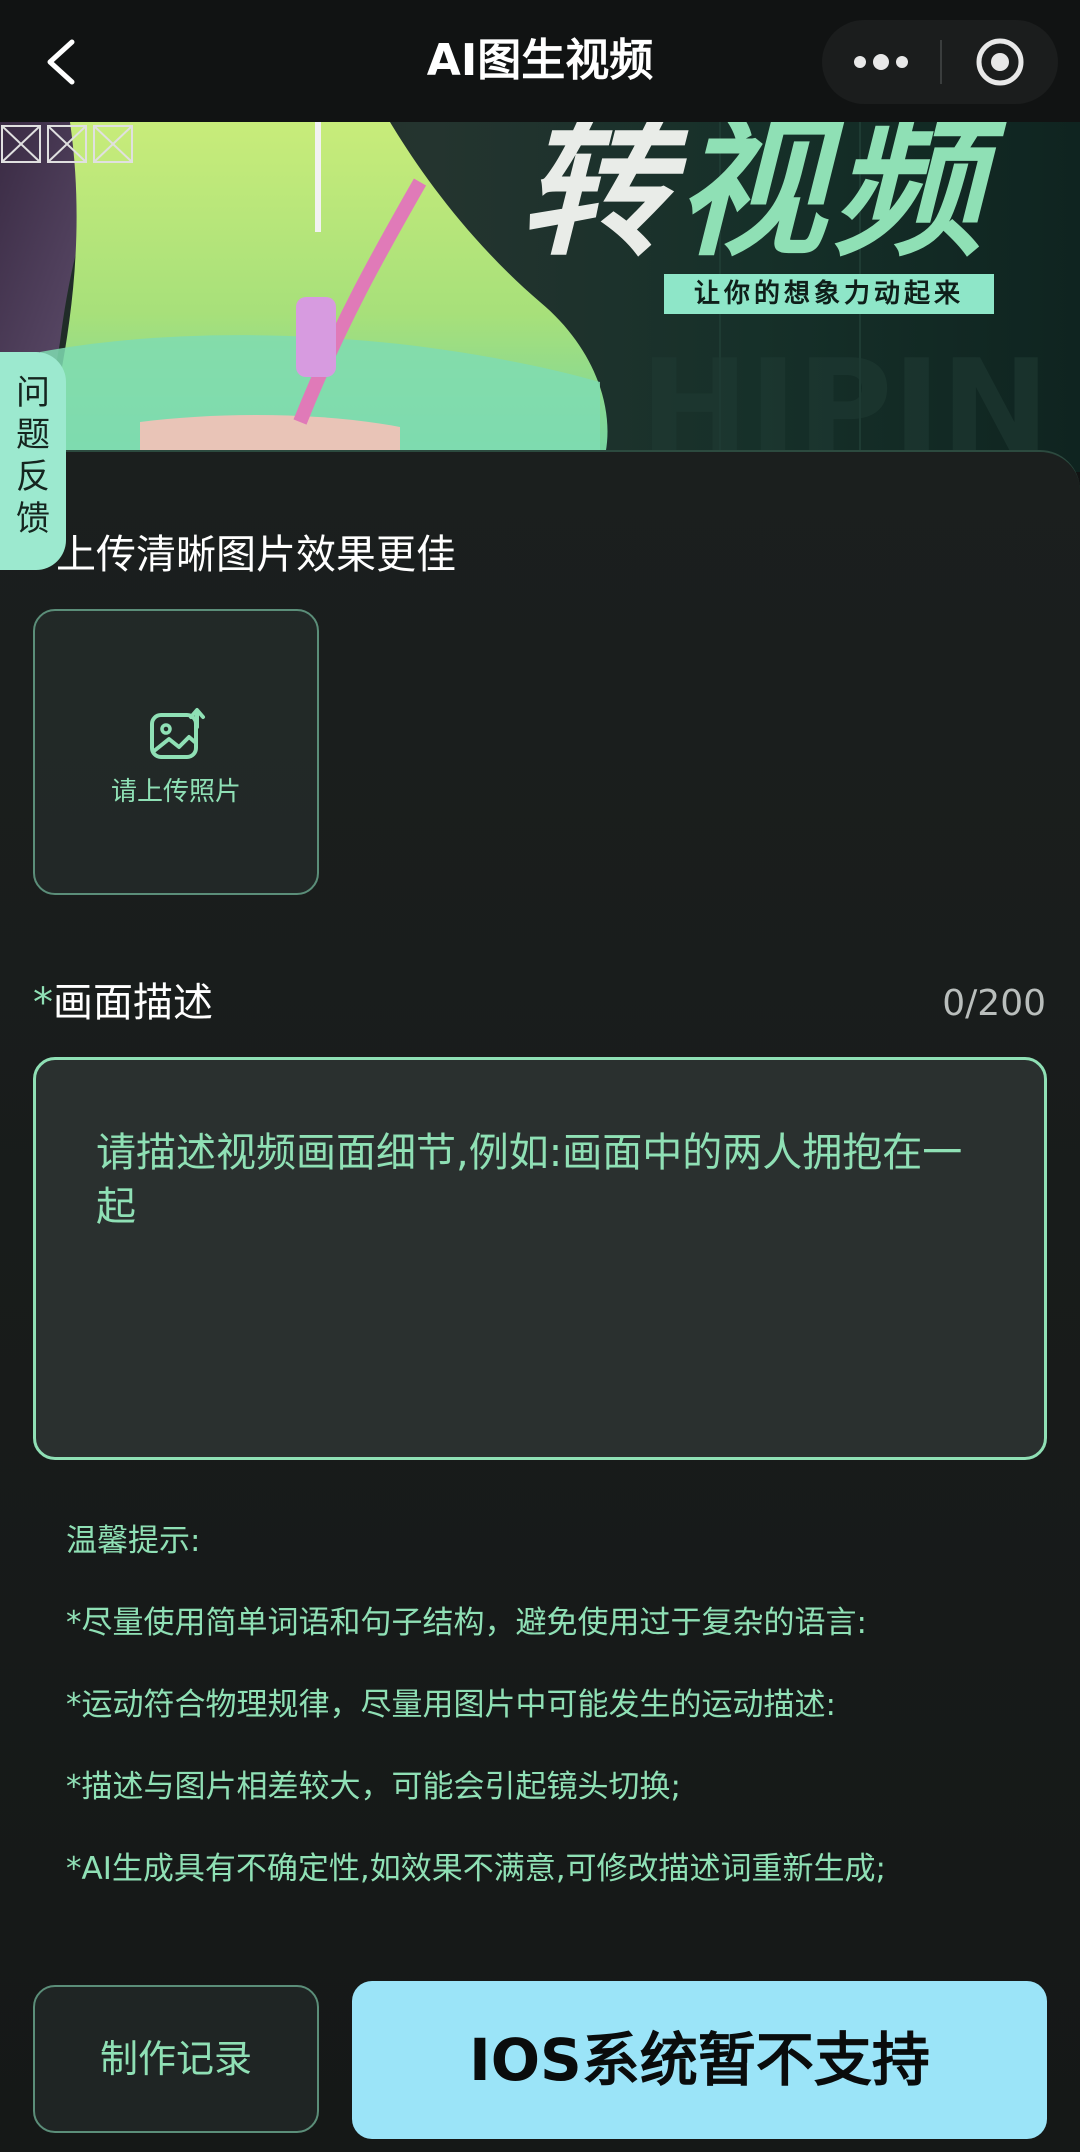 The width and height of the screenshot is (1080, 2152). I want to click on nav-bar: AI图生视频, so click(540, 61).